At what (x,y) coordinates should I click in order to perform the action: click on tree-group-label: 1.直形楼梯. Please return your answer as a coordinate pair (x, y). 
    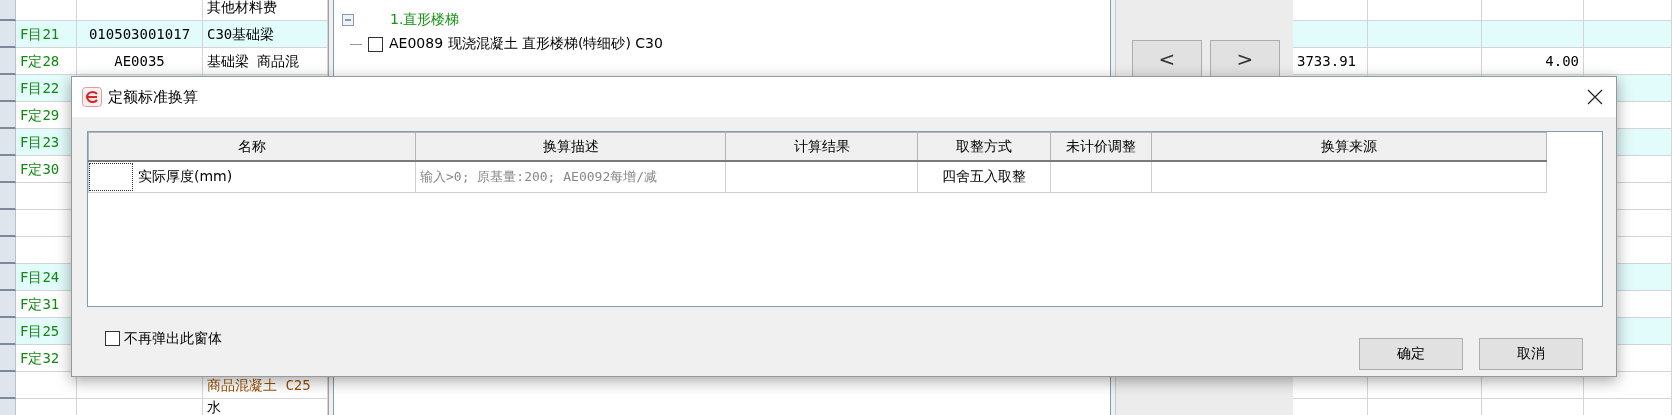
    Looking at the image, I should click on (425, 20).